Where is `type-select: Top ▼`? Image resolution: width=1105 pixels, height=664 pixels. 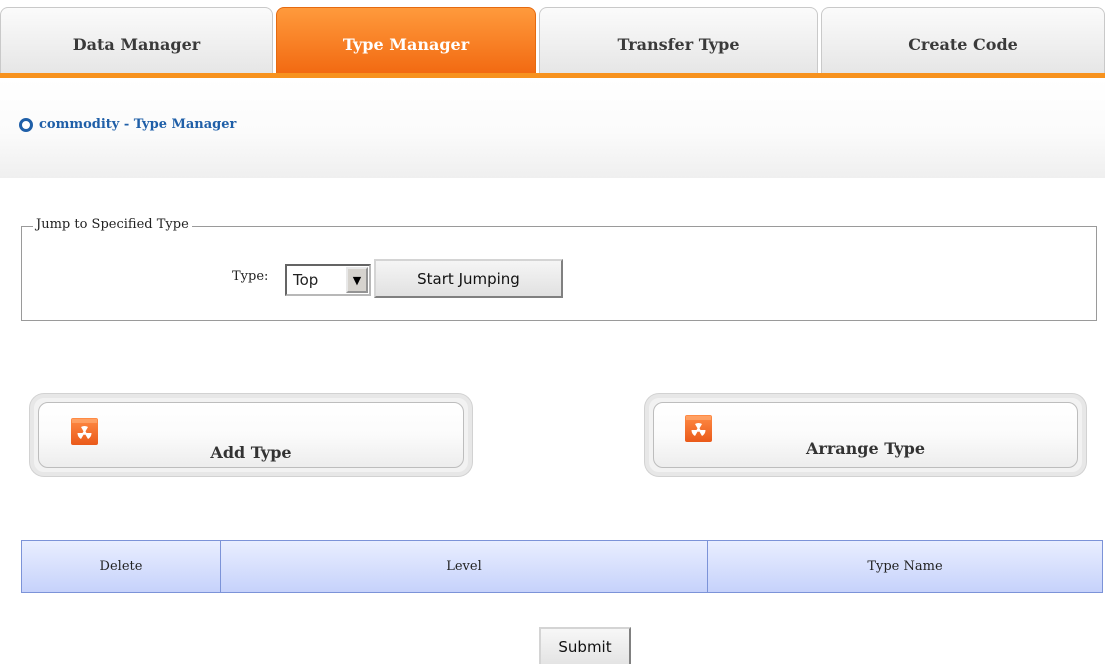
type-select: Top ▼ is located at coordinates (328, 280).